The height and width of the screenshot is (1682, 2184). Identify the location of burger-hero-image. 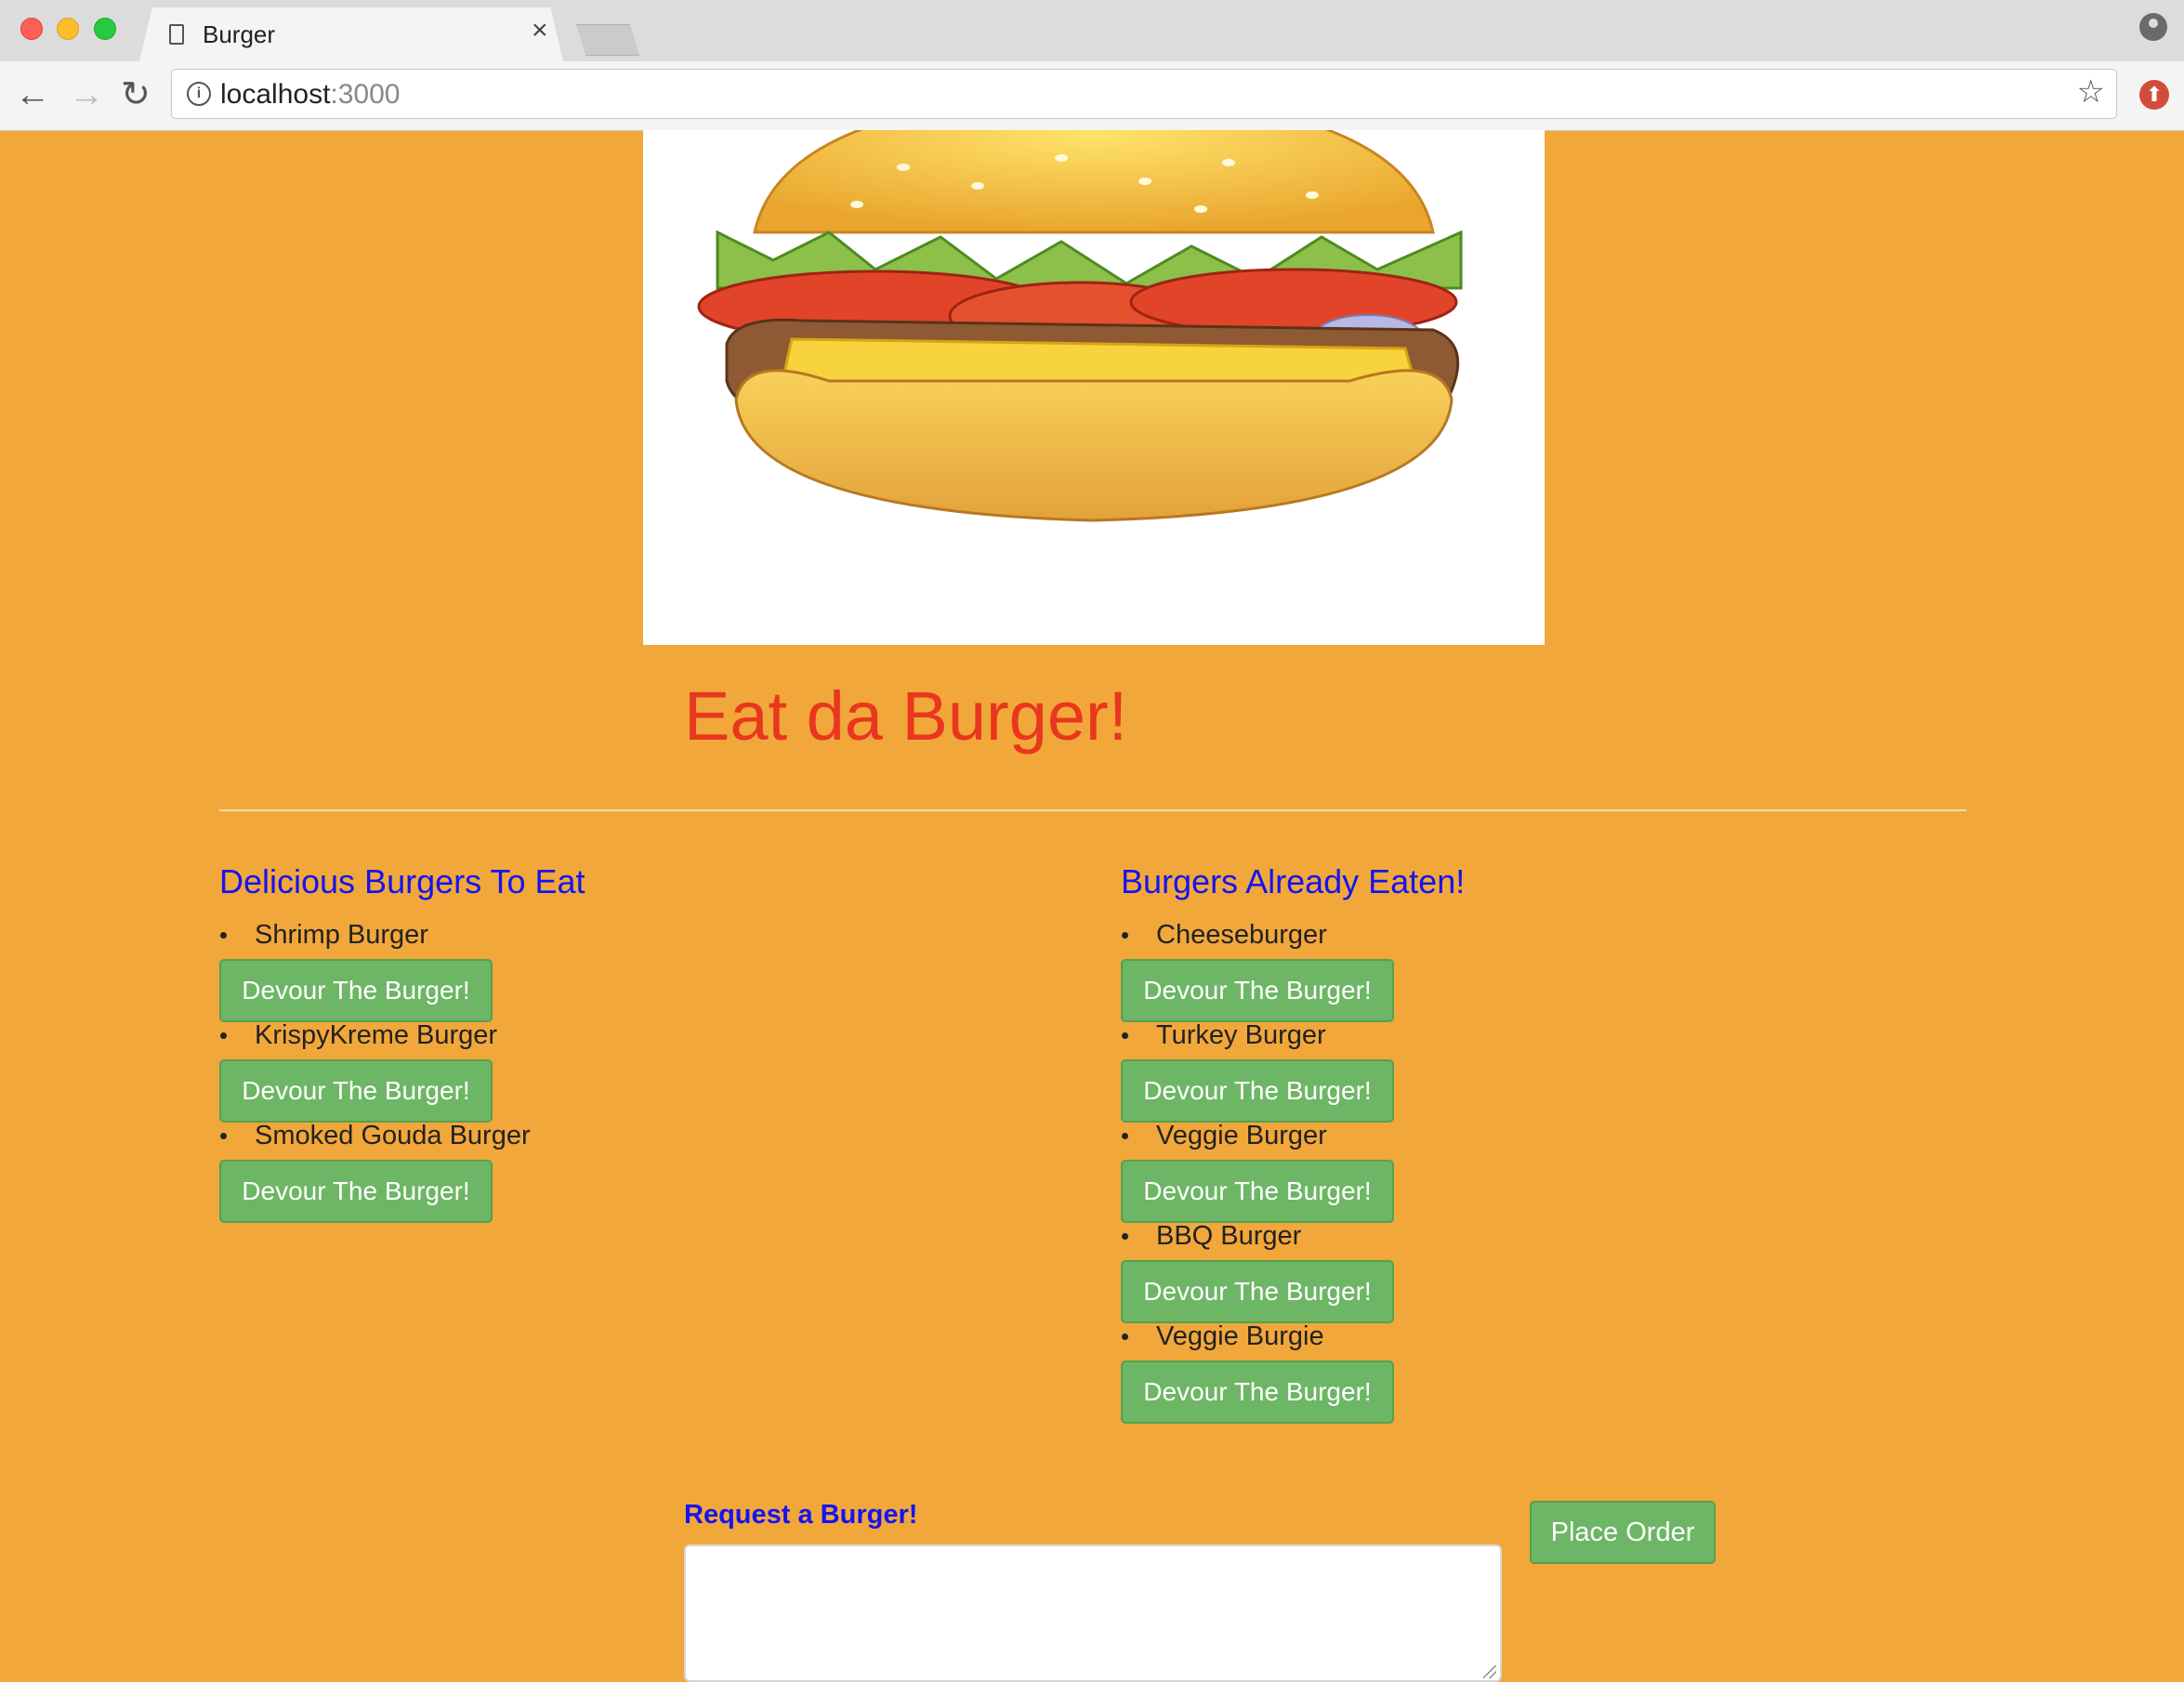
(1094, 387).